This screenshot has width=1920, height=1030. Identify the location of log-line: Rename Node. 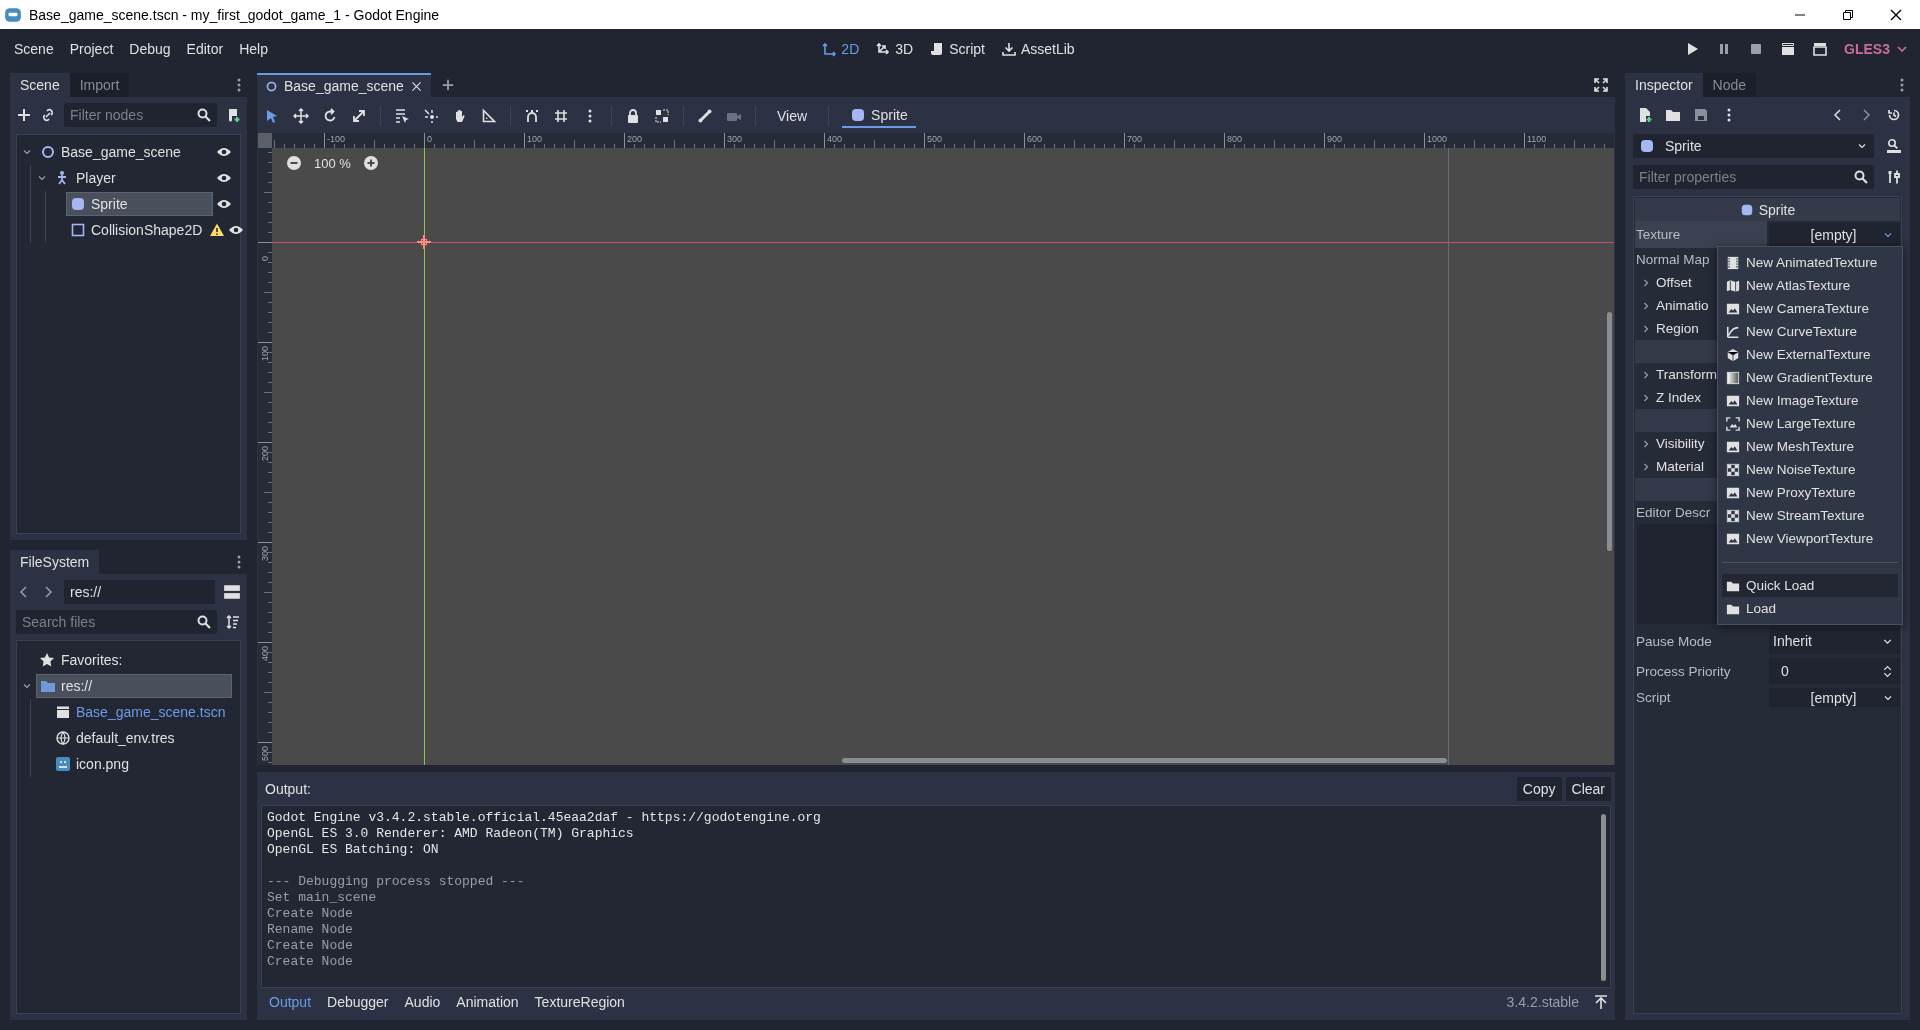
(310, 930).